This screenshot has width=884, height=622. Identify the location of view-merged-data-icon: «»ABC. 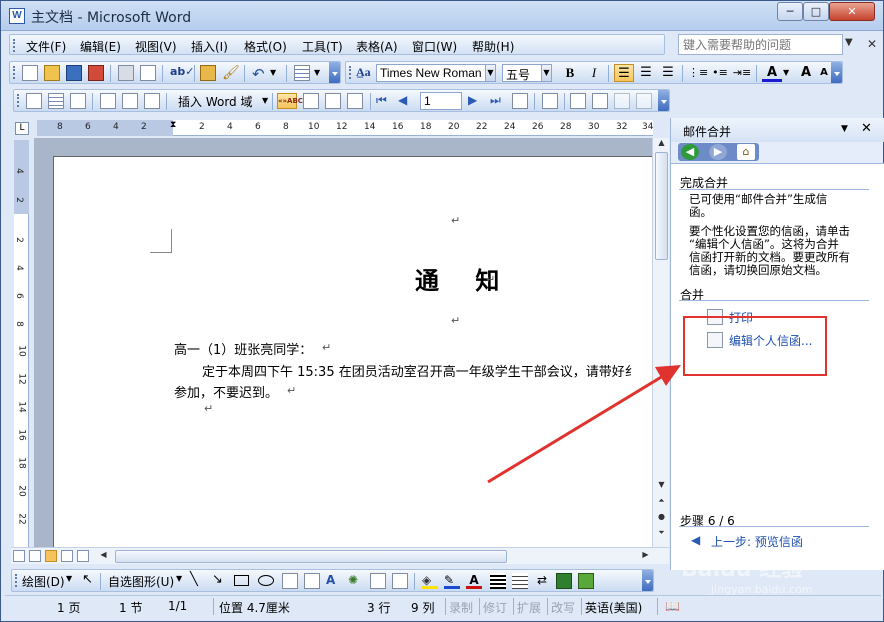
(290, 101).